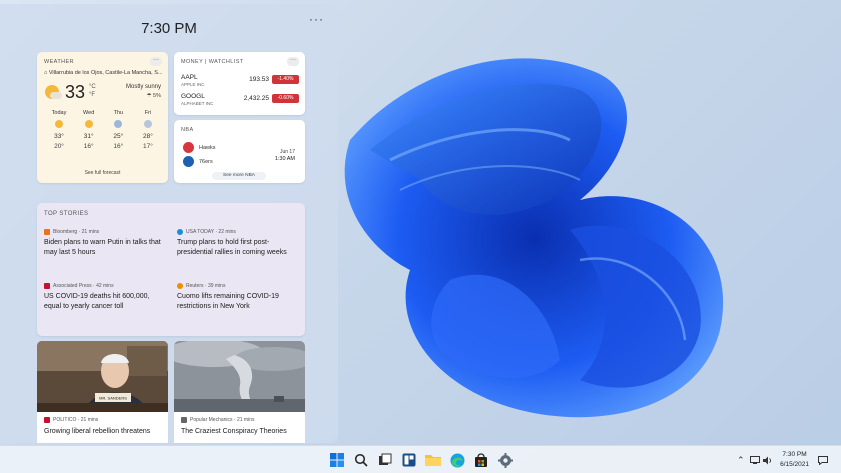 The image size is (841, 473). What do you see at coordinates (206, 162) in the screenshot?
I see `team-name: 76ers` at bounding box center [206, 162].